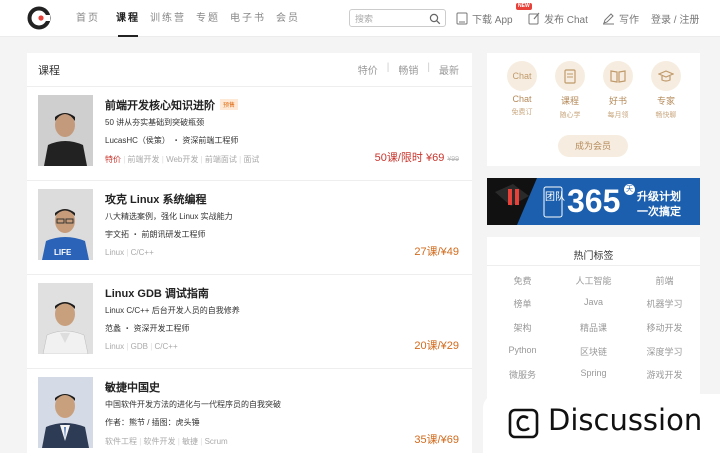 The height and width of the screenshot is (453, 720). I want to click on post-chat-link: 发布 Chat, so click(558, 18).